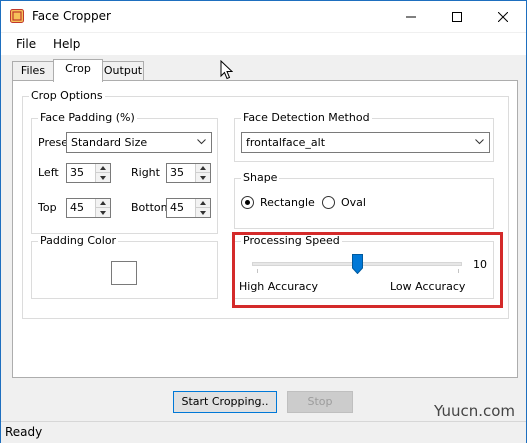 The height and width of the screenshot is (443, 527). Describe the element at coordinates (109, 142) in the screenshot. I see `presets-value: Standard Size` at that location.